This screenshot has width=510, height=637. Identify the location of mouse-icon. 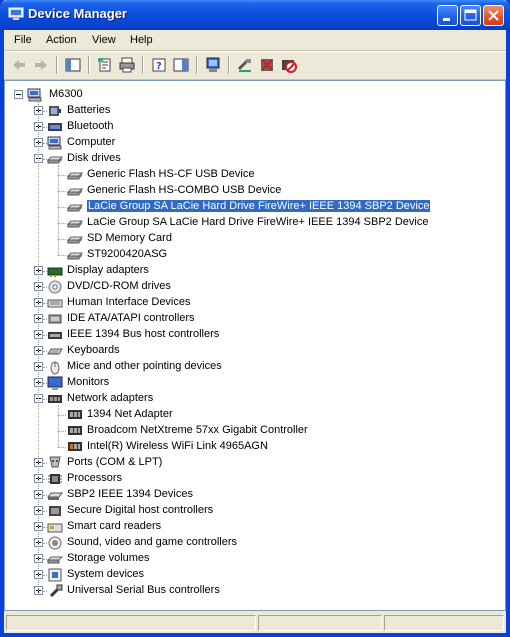
(55, 367).